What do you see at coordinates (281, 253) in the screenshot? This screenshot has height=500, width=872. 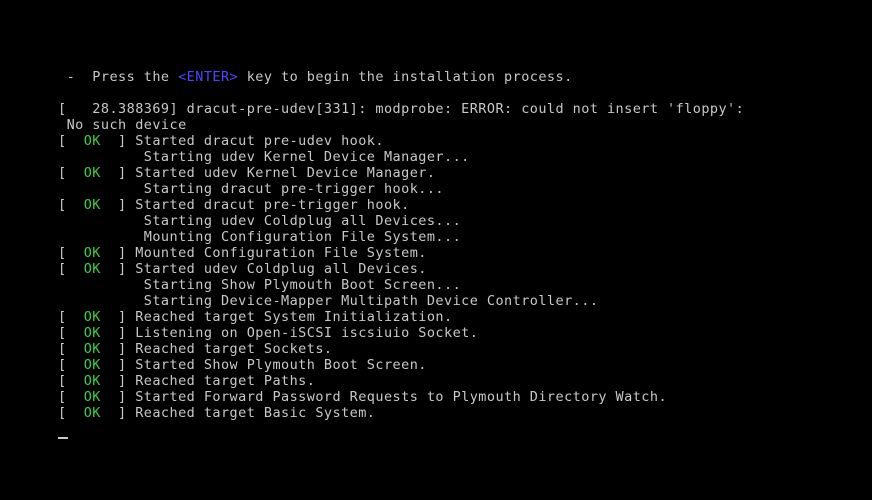 I see `log-message: Mounted Configuration File System.` at bounding box center [281, 253].